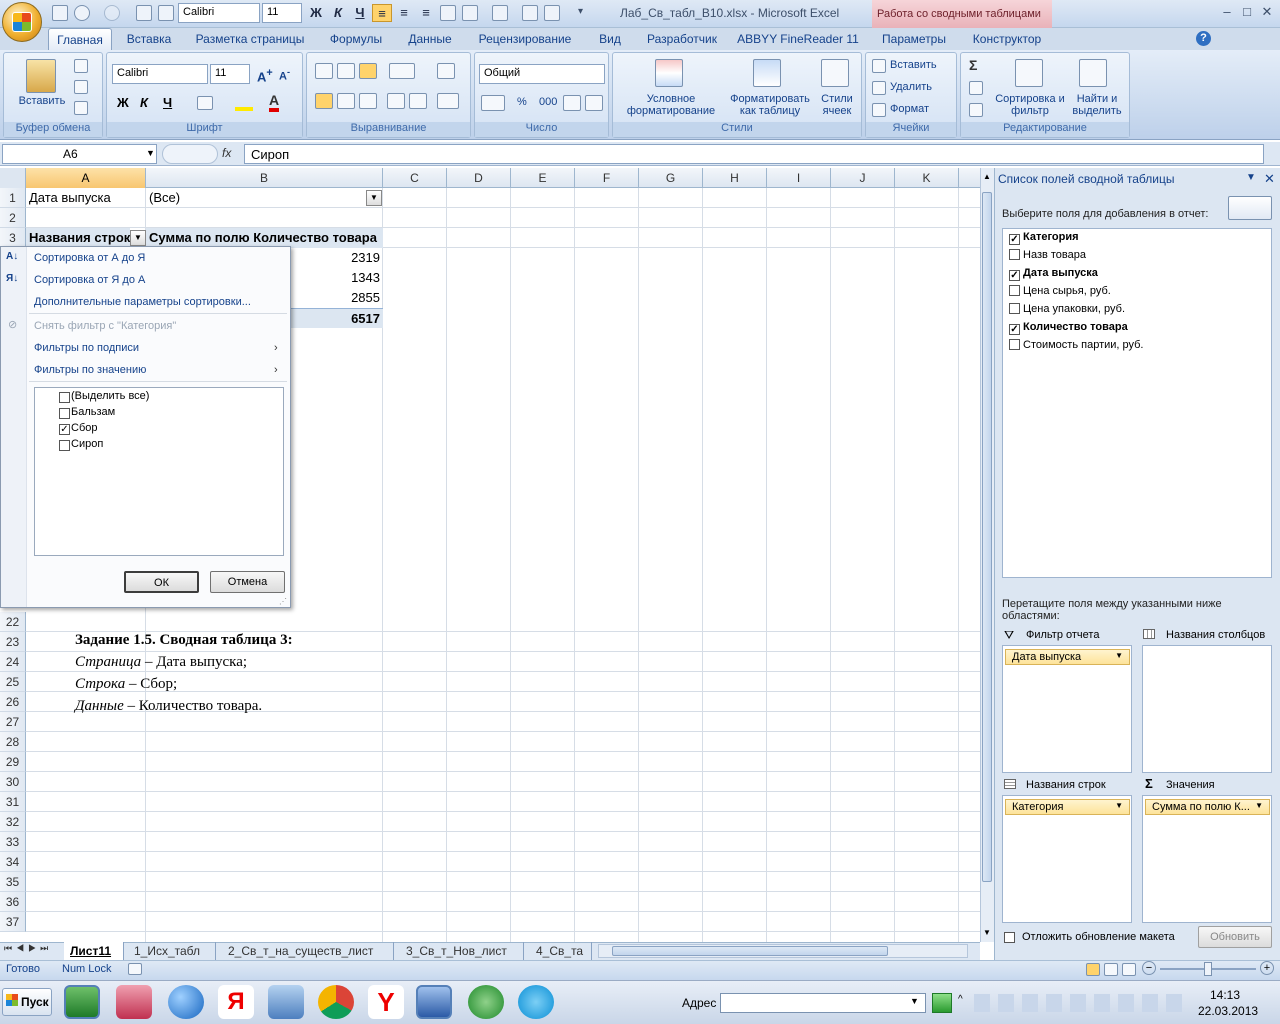 The width and height of the screenshot is (1280, 1024). I want to click on redo-icon, so click(112, 13).